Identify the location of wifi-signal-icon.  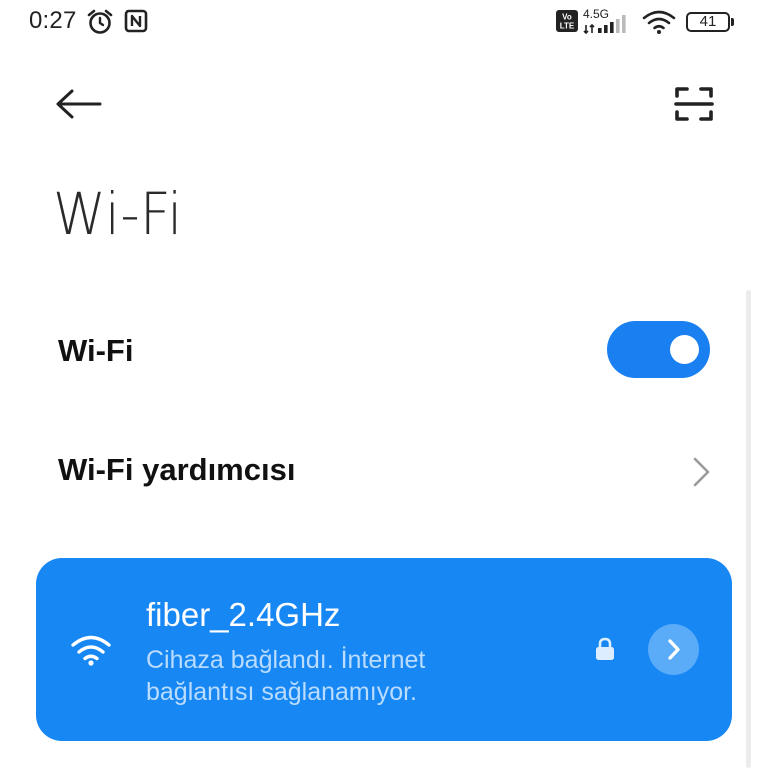
(659, 22).